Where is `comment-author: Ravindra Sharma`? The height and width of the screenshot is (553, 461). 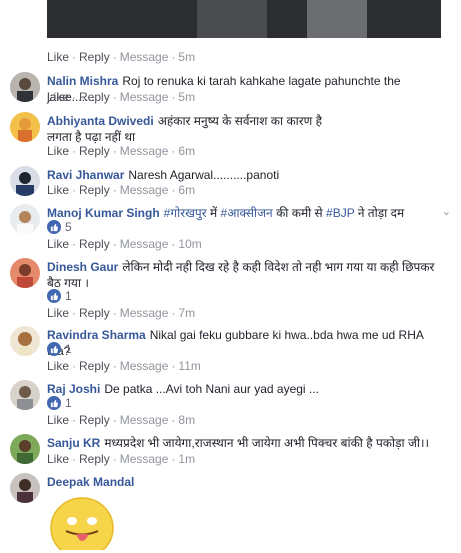
comment-author: Ravindra Sharma is located at coordinates (96, 335).